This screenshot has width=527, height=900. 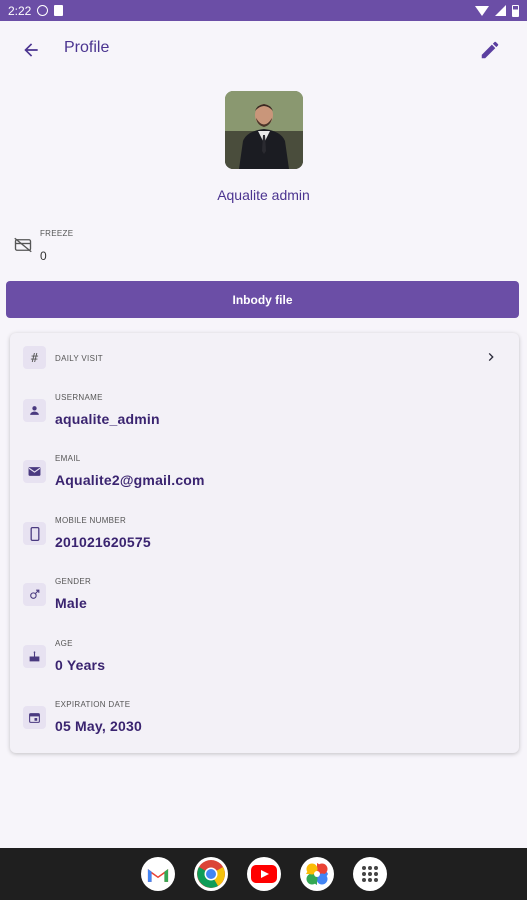 I want to click on mobile-value: 201021620575, so click(x=103, y=542).